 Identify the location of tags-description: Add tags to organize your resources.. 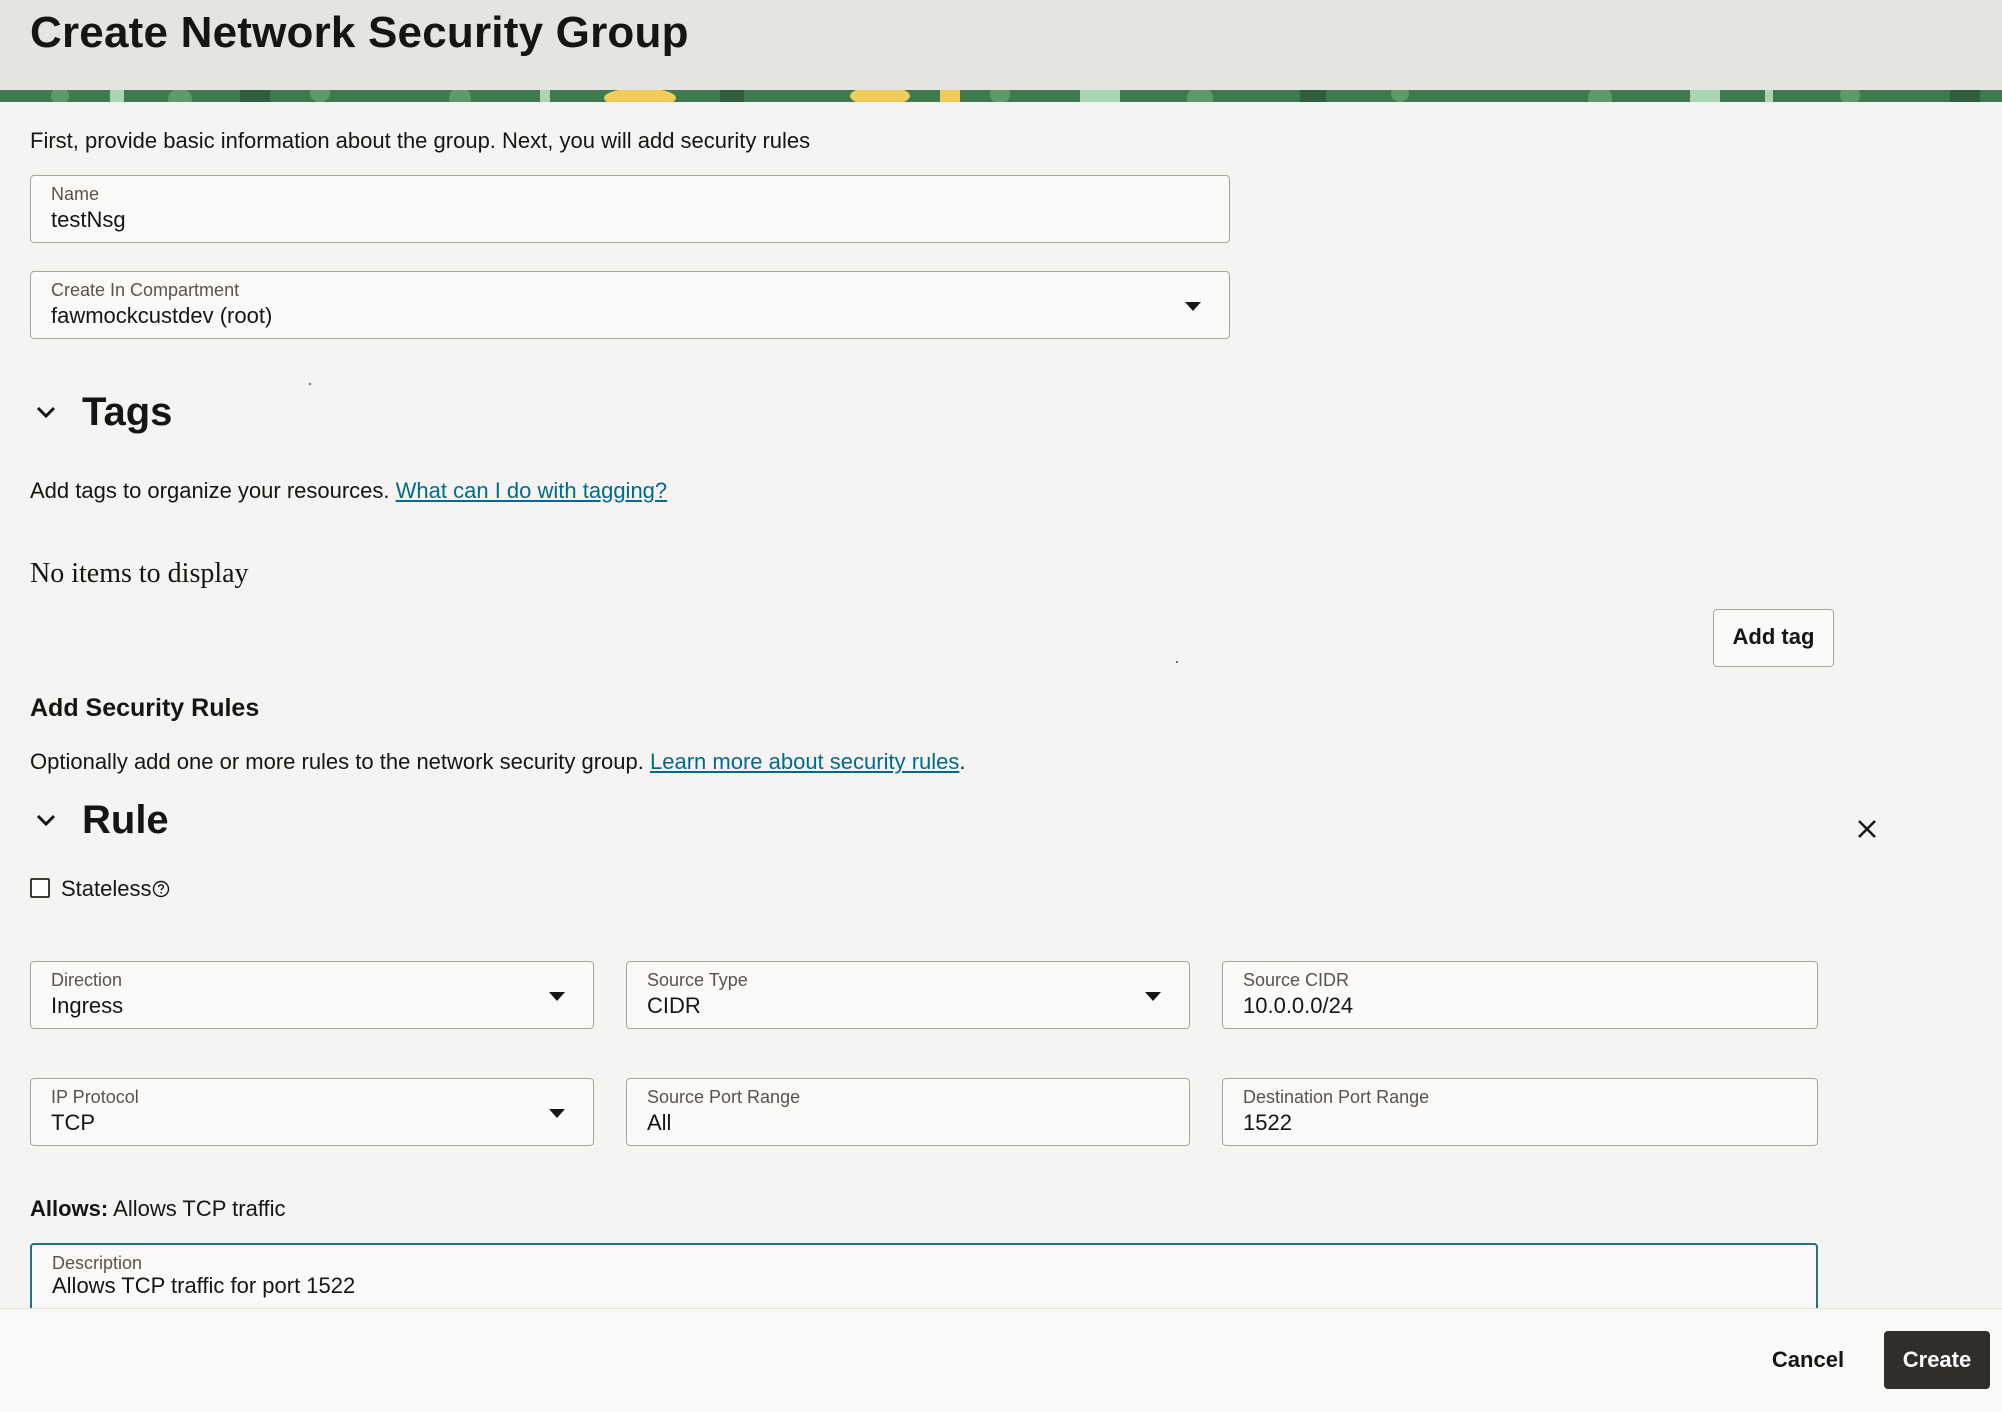
(210, 490).